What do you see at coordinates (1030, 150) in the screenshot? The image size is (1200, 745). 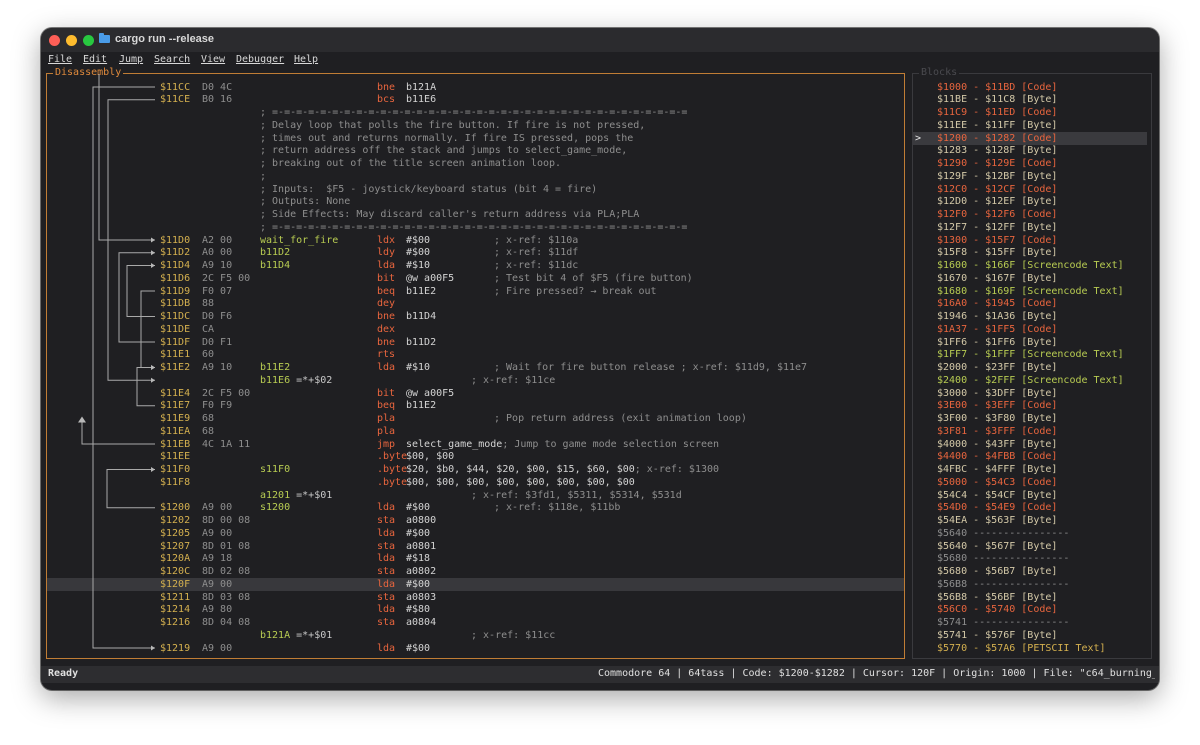 I see `block-item: $1283 - $128F [Byte]` at bounding box center [1030, 150].